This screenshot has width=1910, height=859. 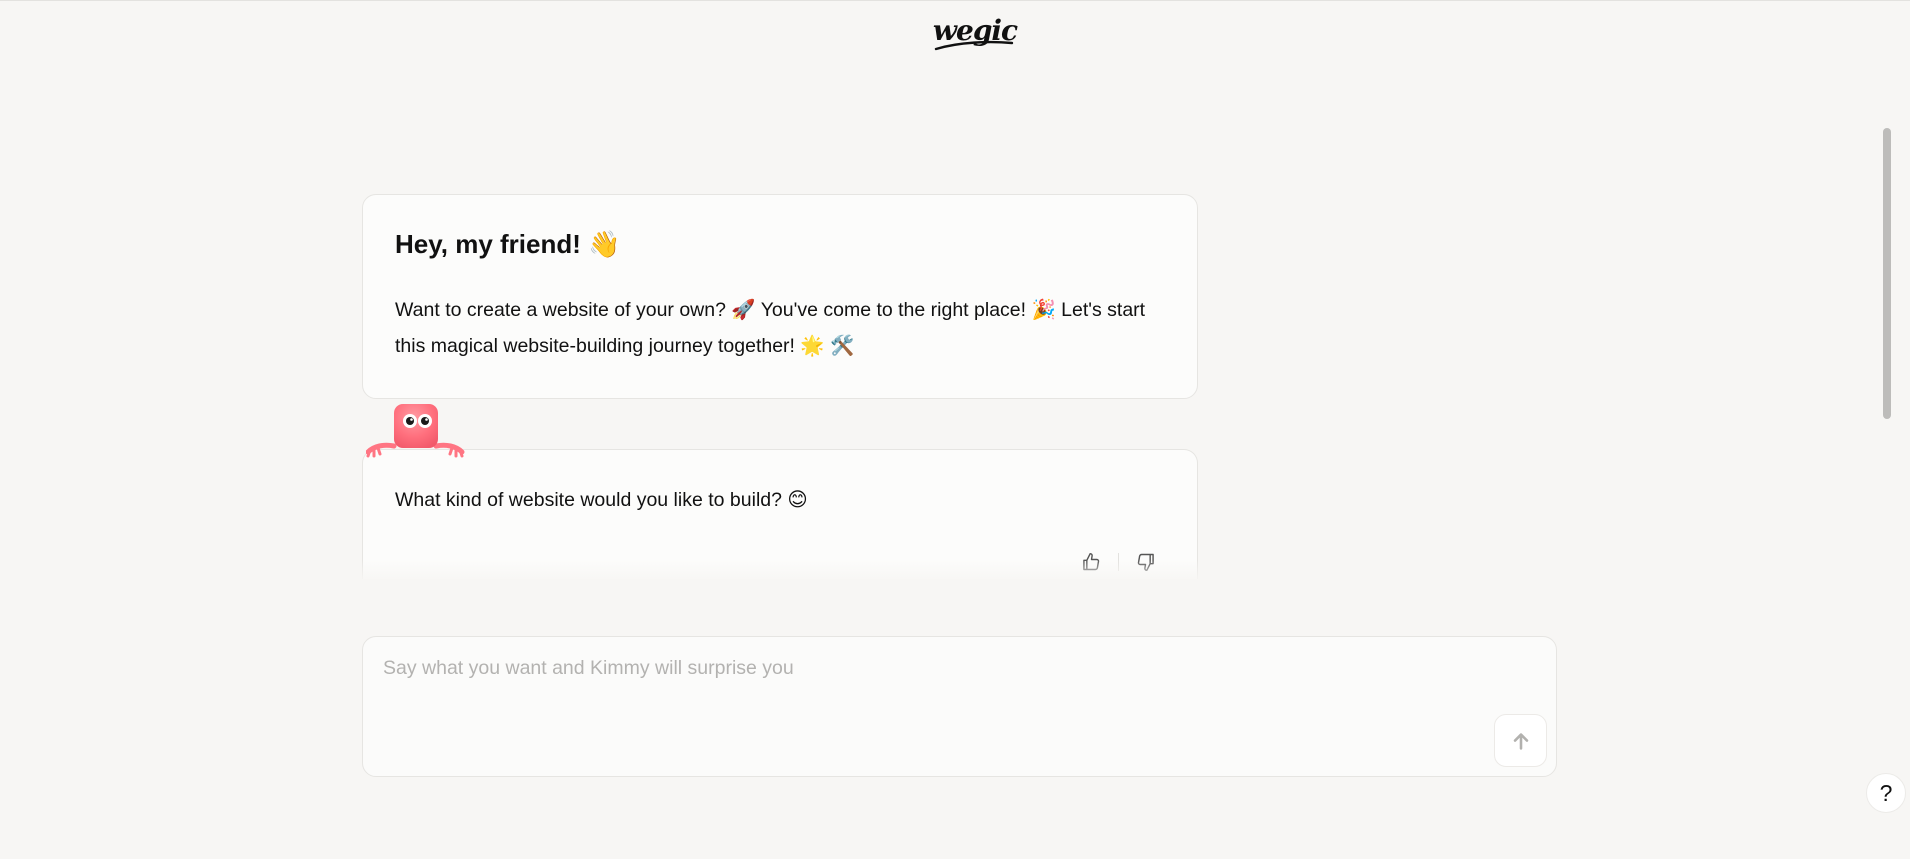 What do you see at coordinates (975, 31) in the screenshot?
I see `wegic-logo: wegic` at bounding box center [975, 31].